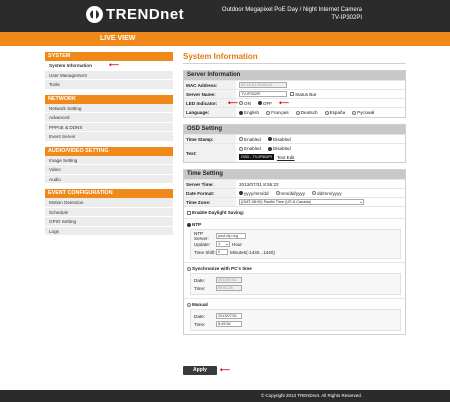 This screenshot has width=450, height=402. Describe the element at coordinates (223, 244) in the screenshot. I see `update-select: 1` at that location.